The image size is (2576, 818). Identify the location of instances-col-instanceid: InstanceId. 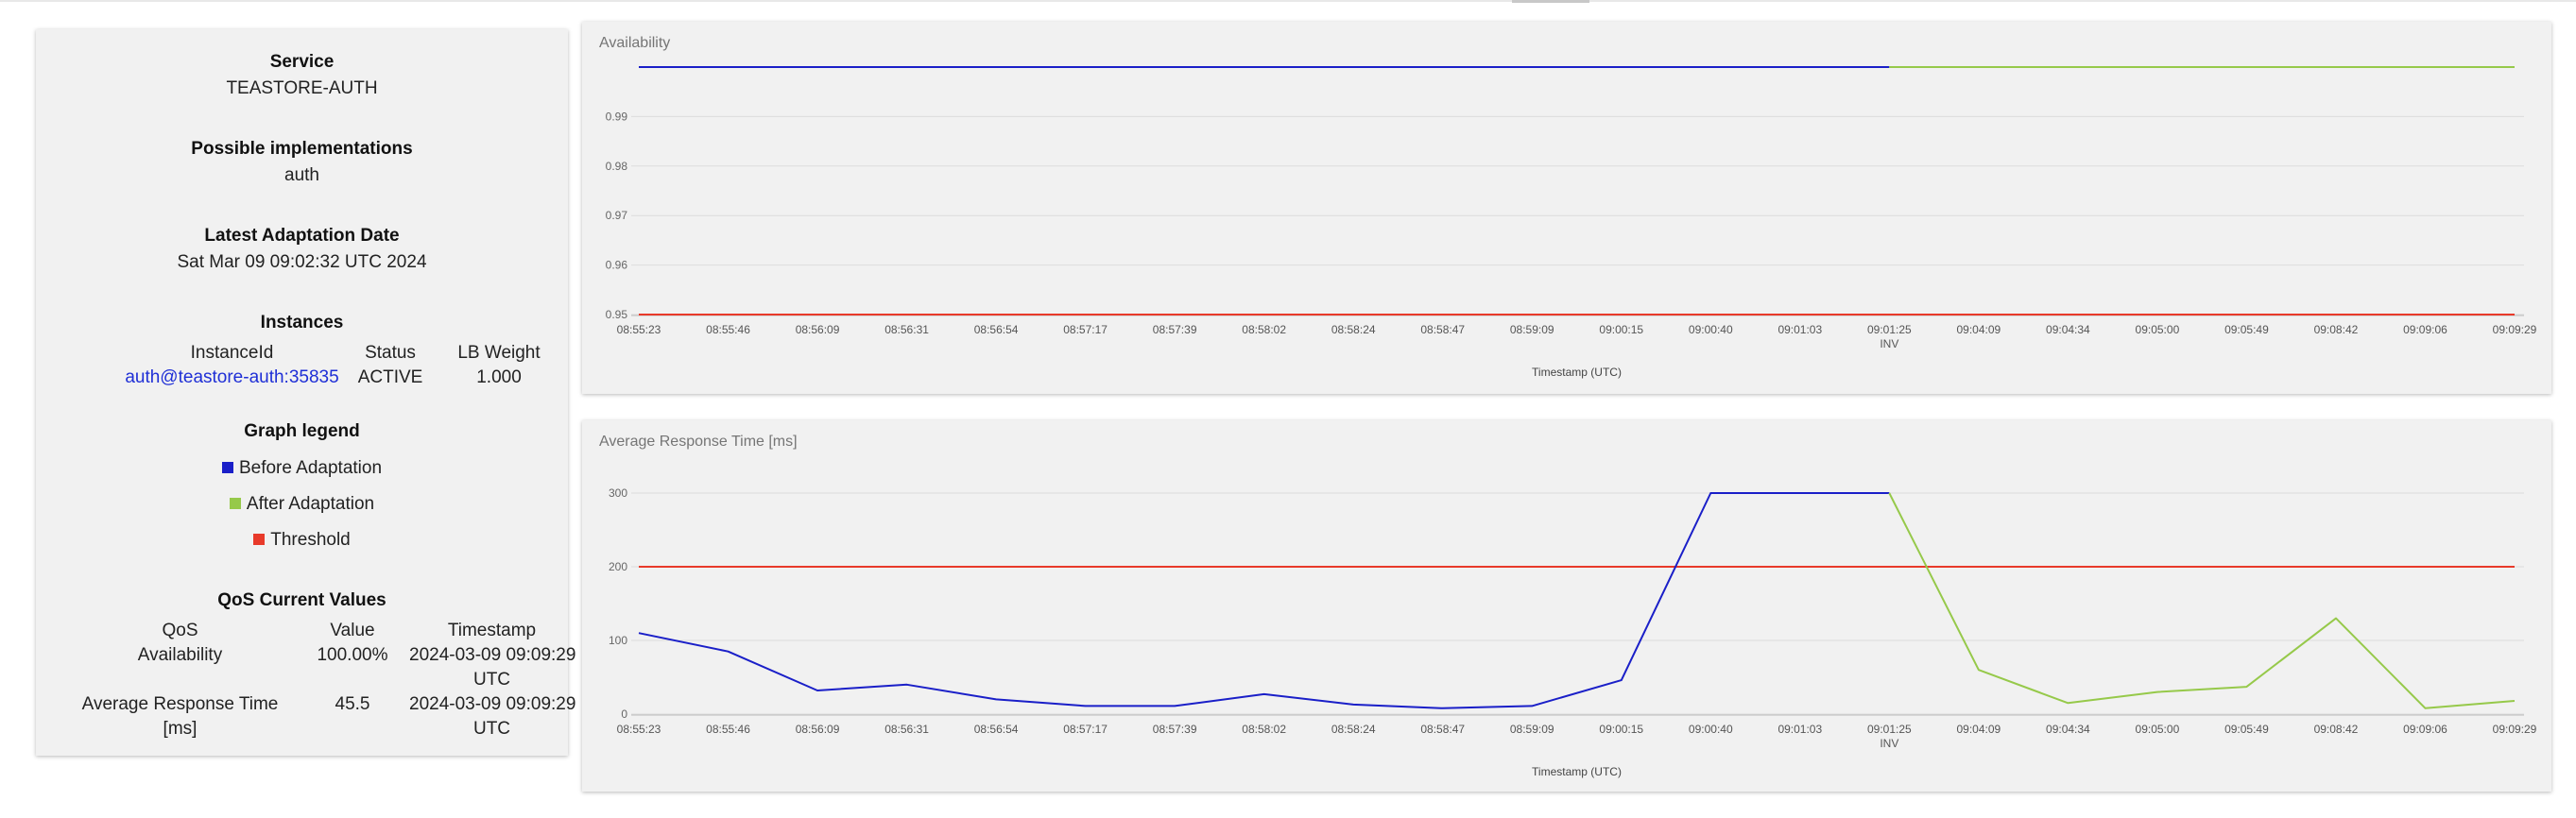
(232, 353).